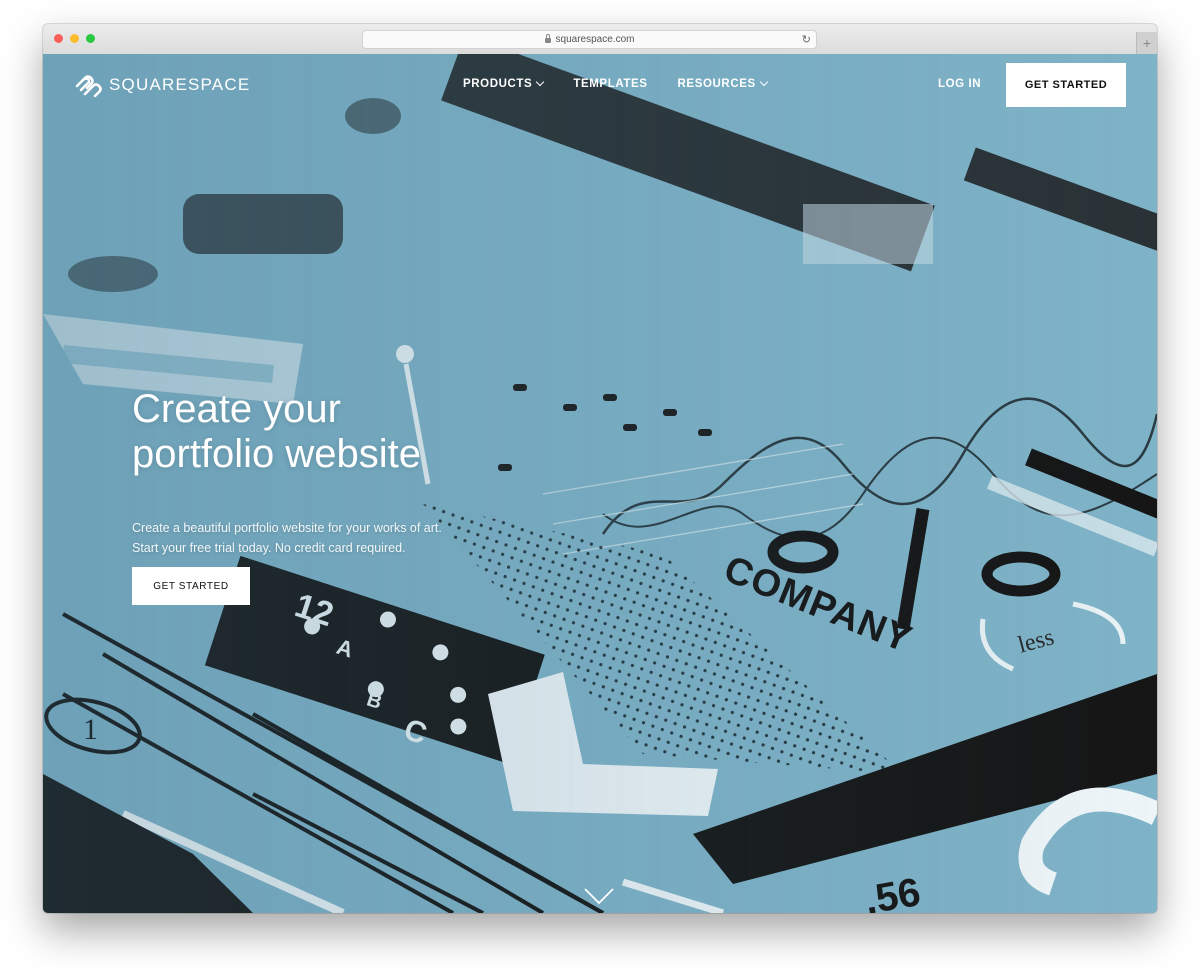  What do you see at coordinates (88, 86) in the screenshot?
I see `squarespace-logo-icon` at bounding box center [88, 86].